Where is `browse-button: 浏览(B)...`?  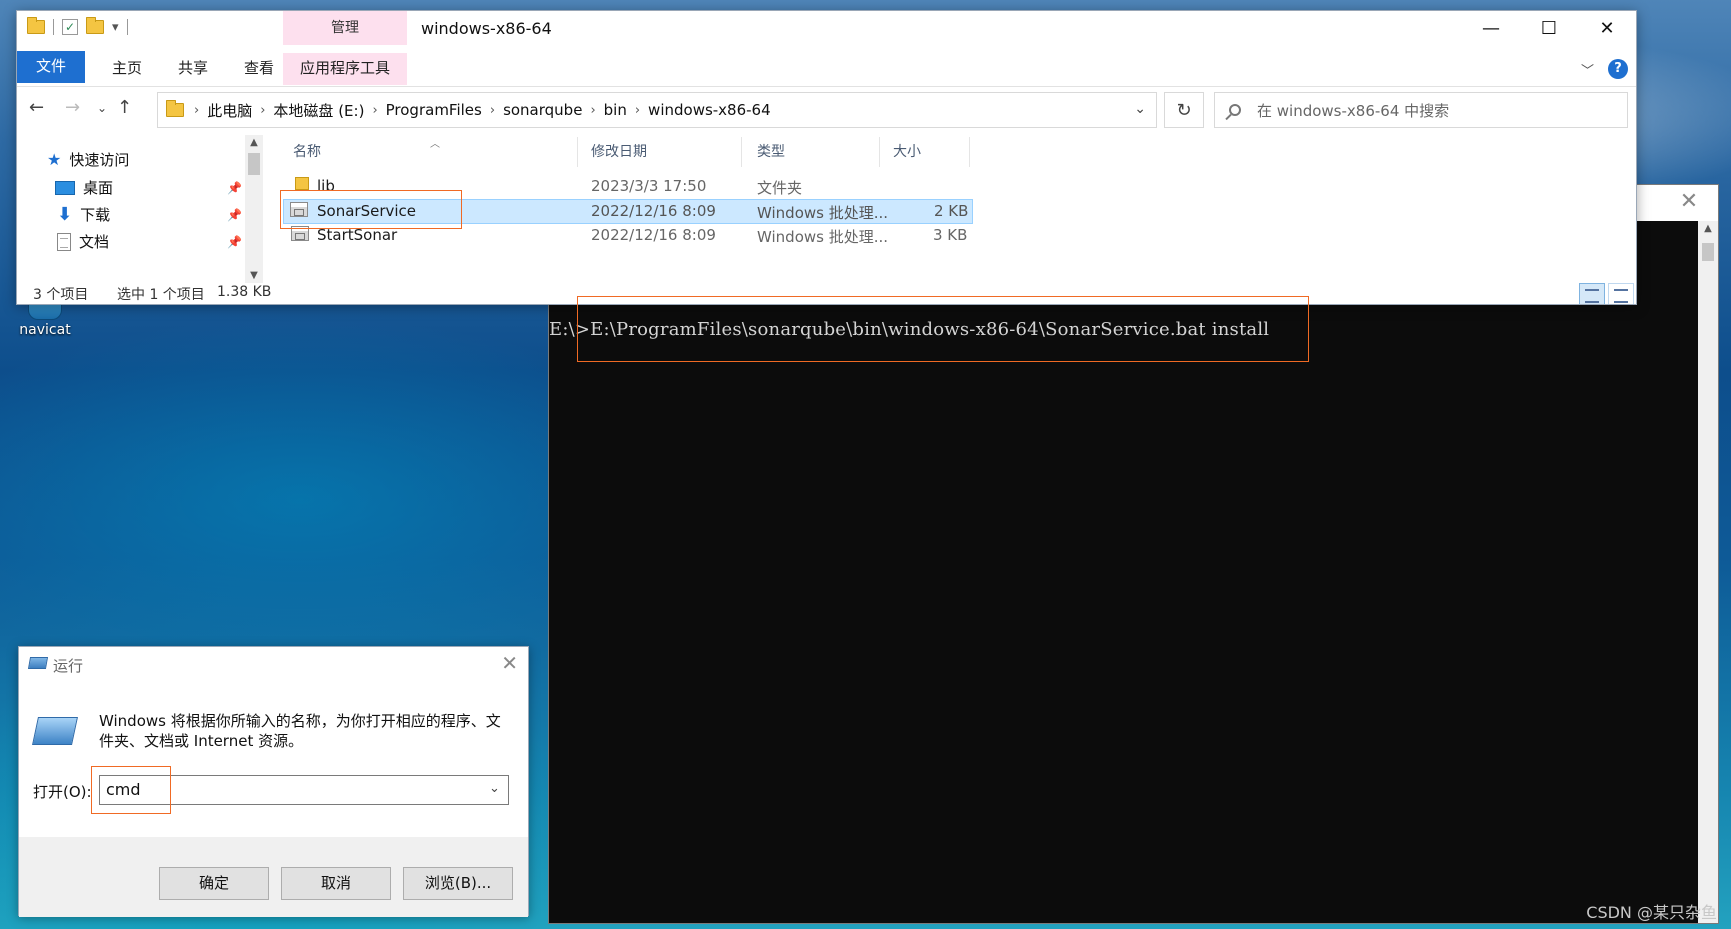 browse-button: 浏览(B)... is located at coordinates (458, 883).